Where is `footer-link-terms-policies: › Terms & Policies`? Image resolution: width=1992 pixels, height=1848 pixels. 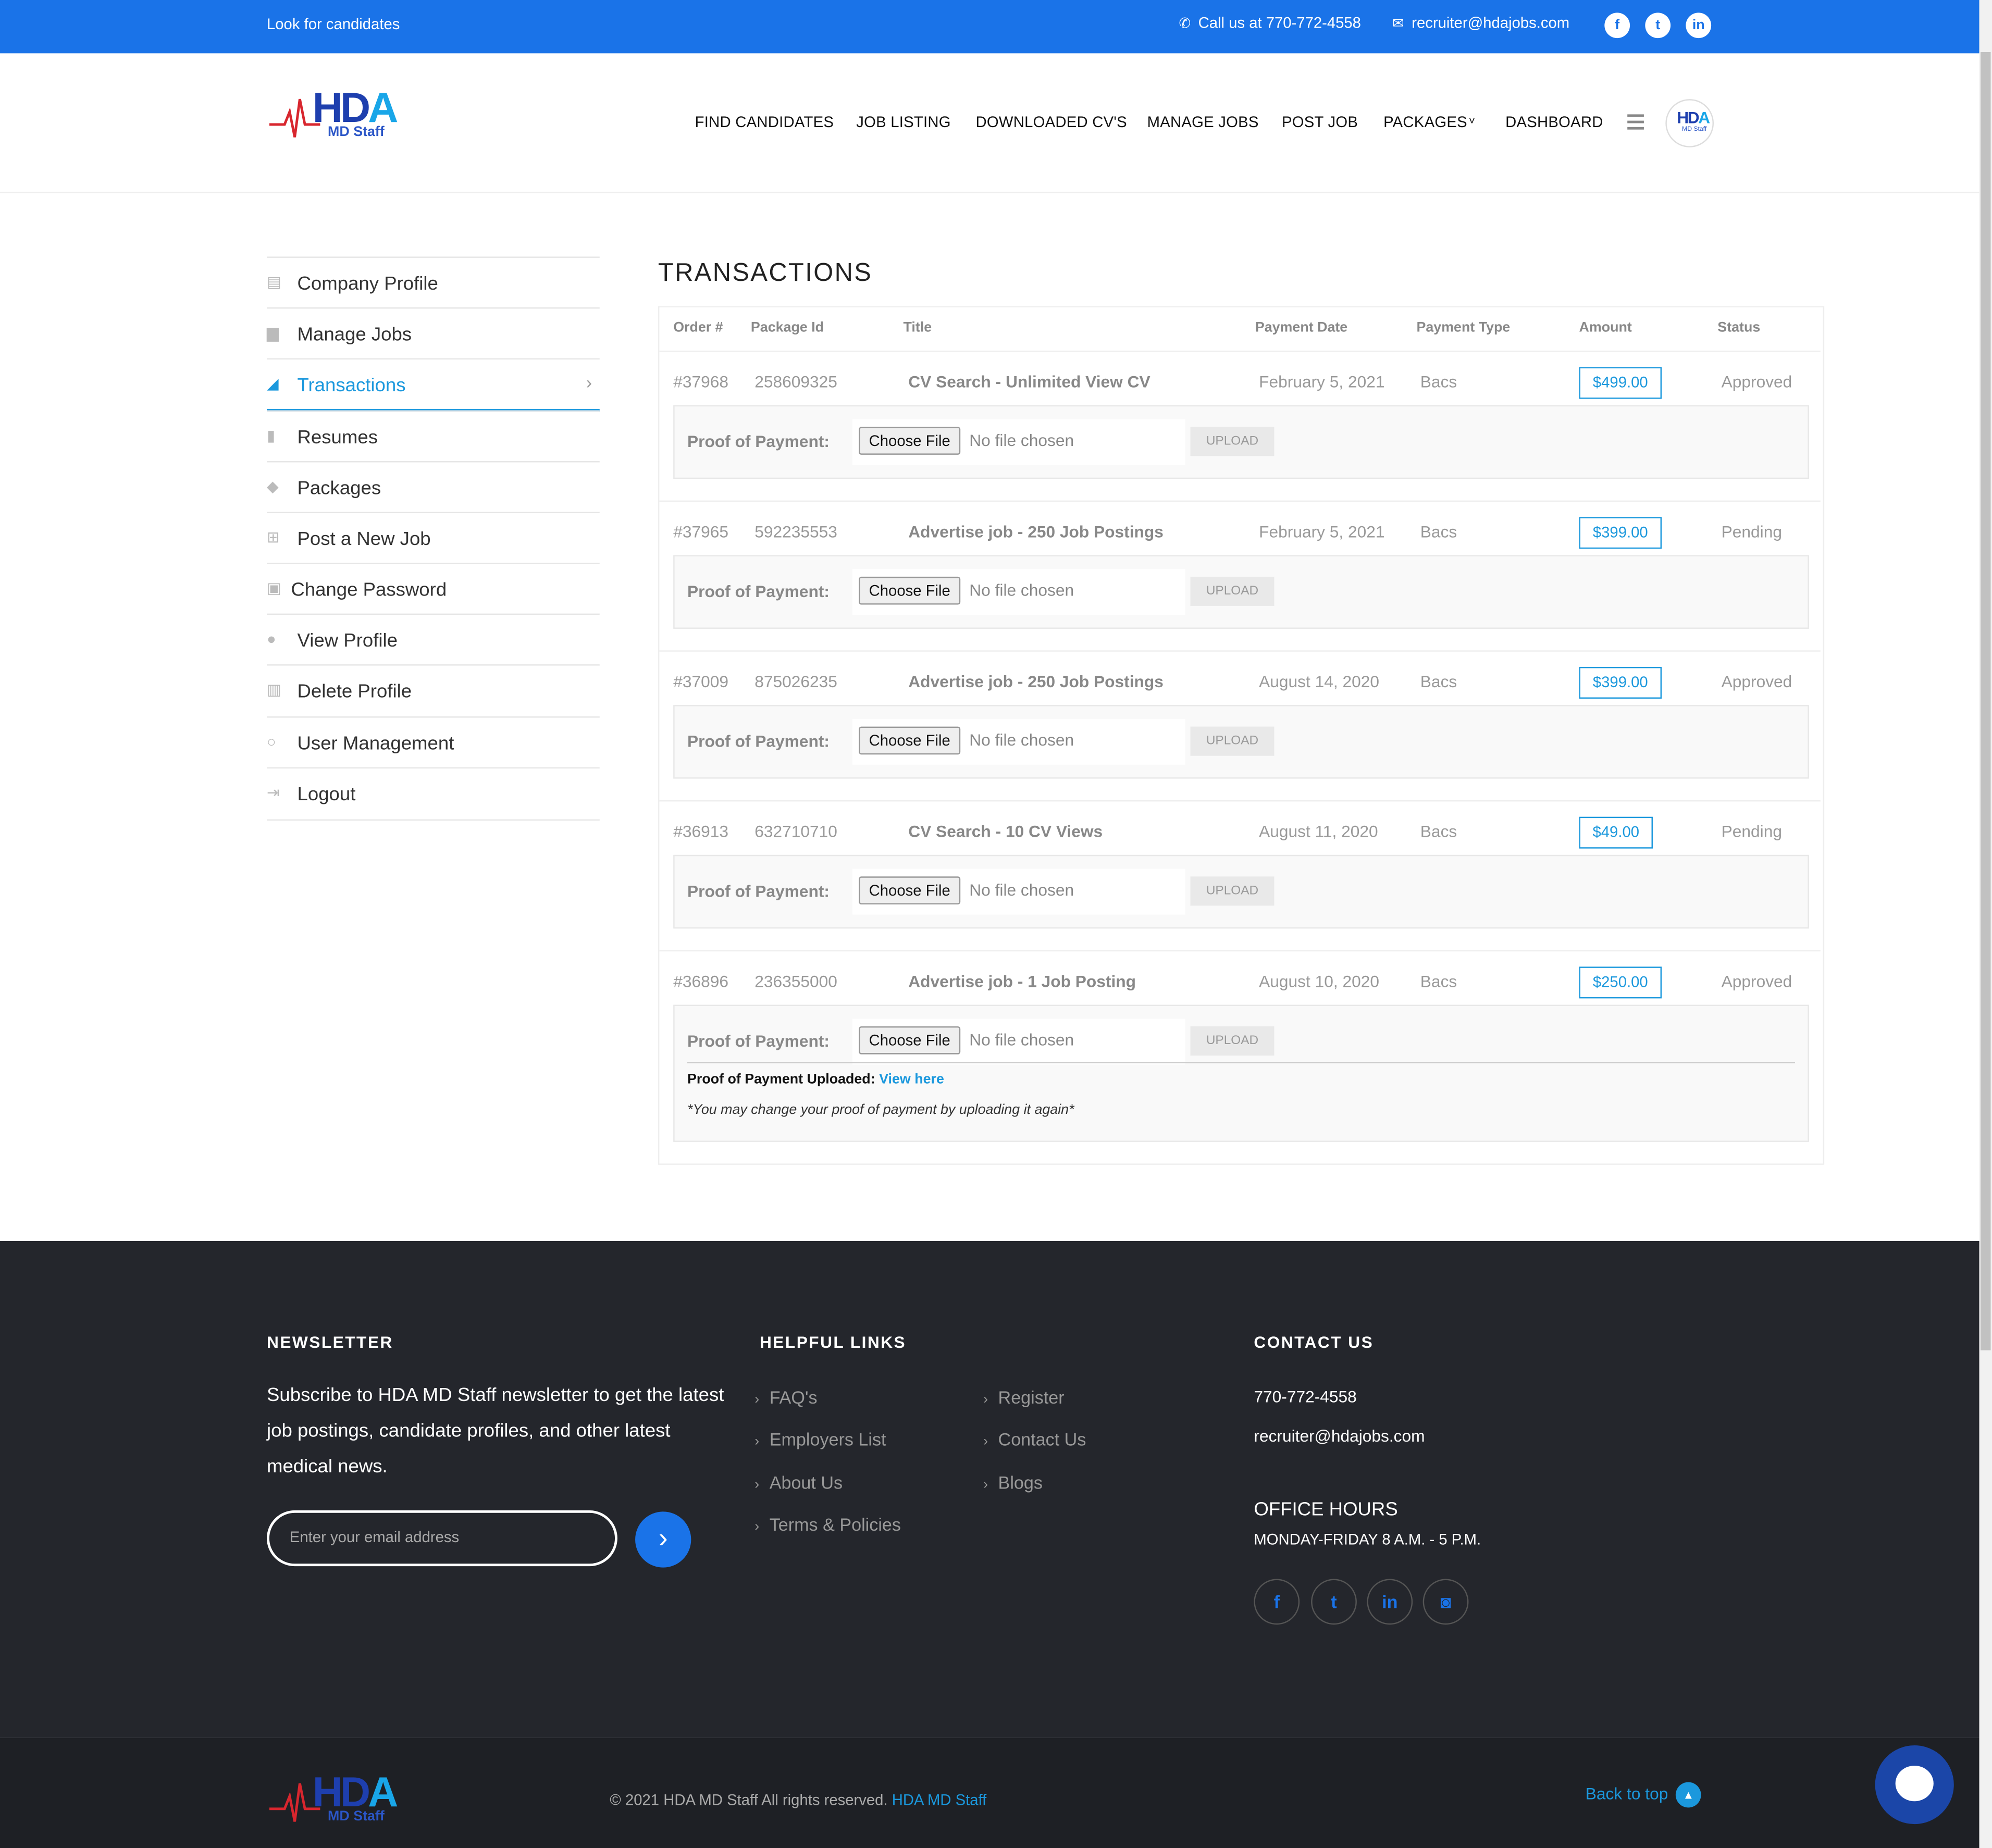 footer-link-terms-policies: › Terms & Policies is located at coordinates (827, 1524).